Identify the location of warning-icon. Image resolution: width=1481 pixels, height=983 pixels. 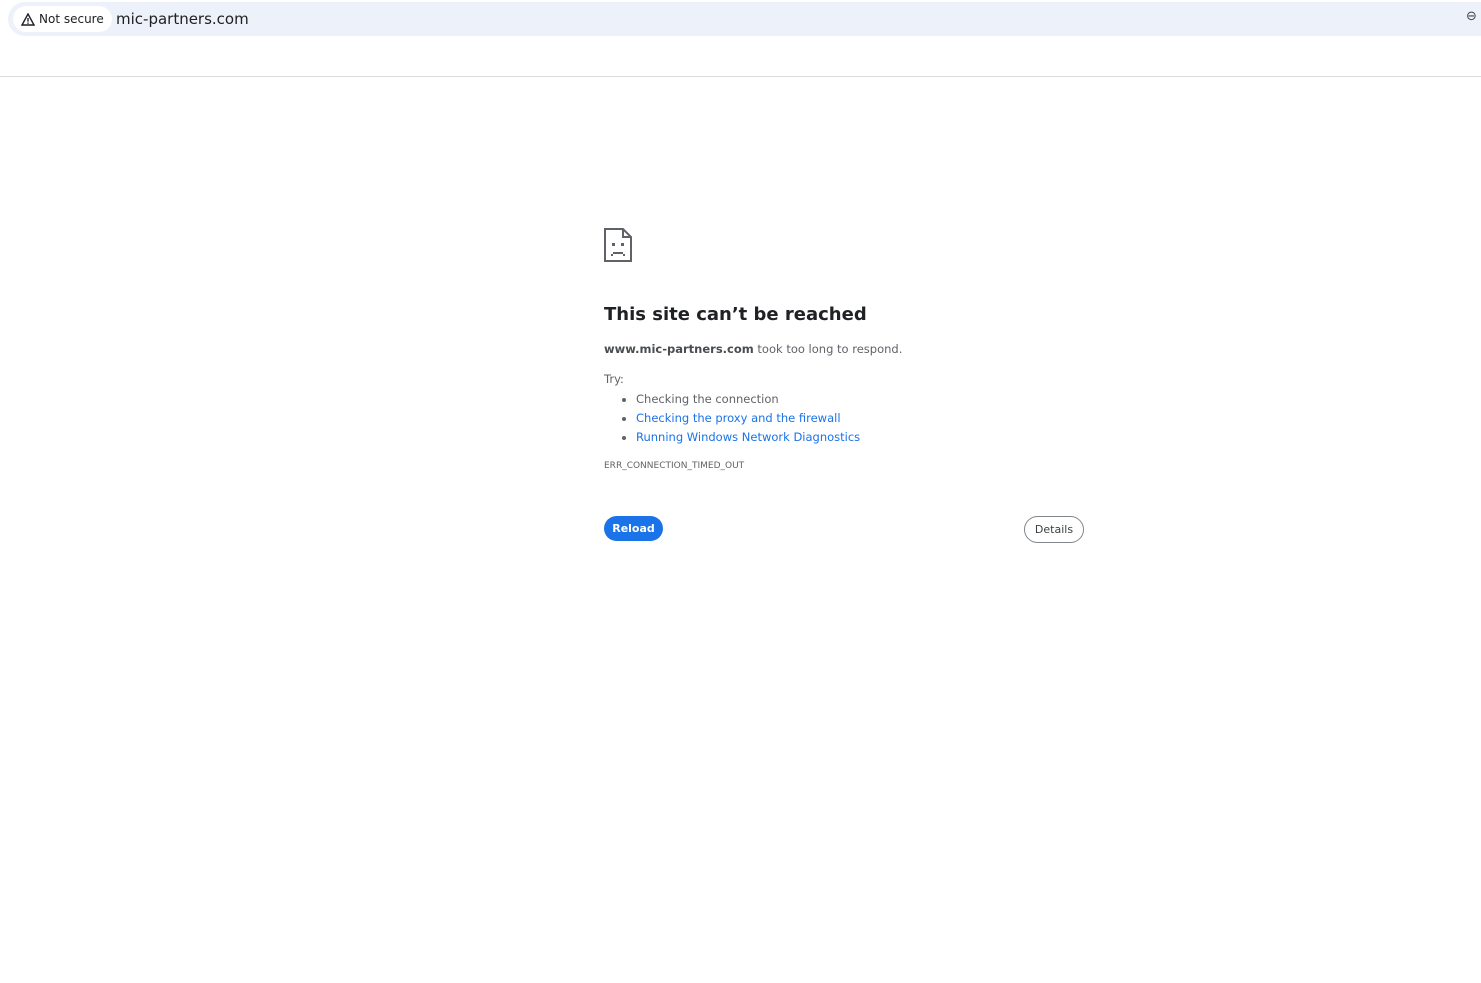
(28, 19).